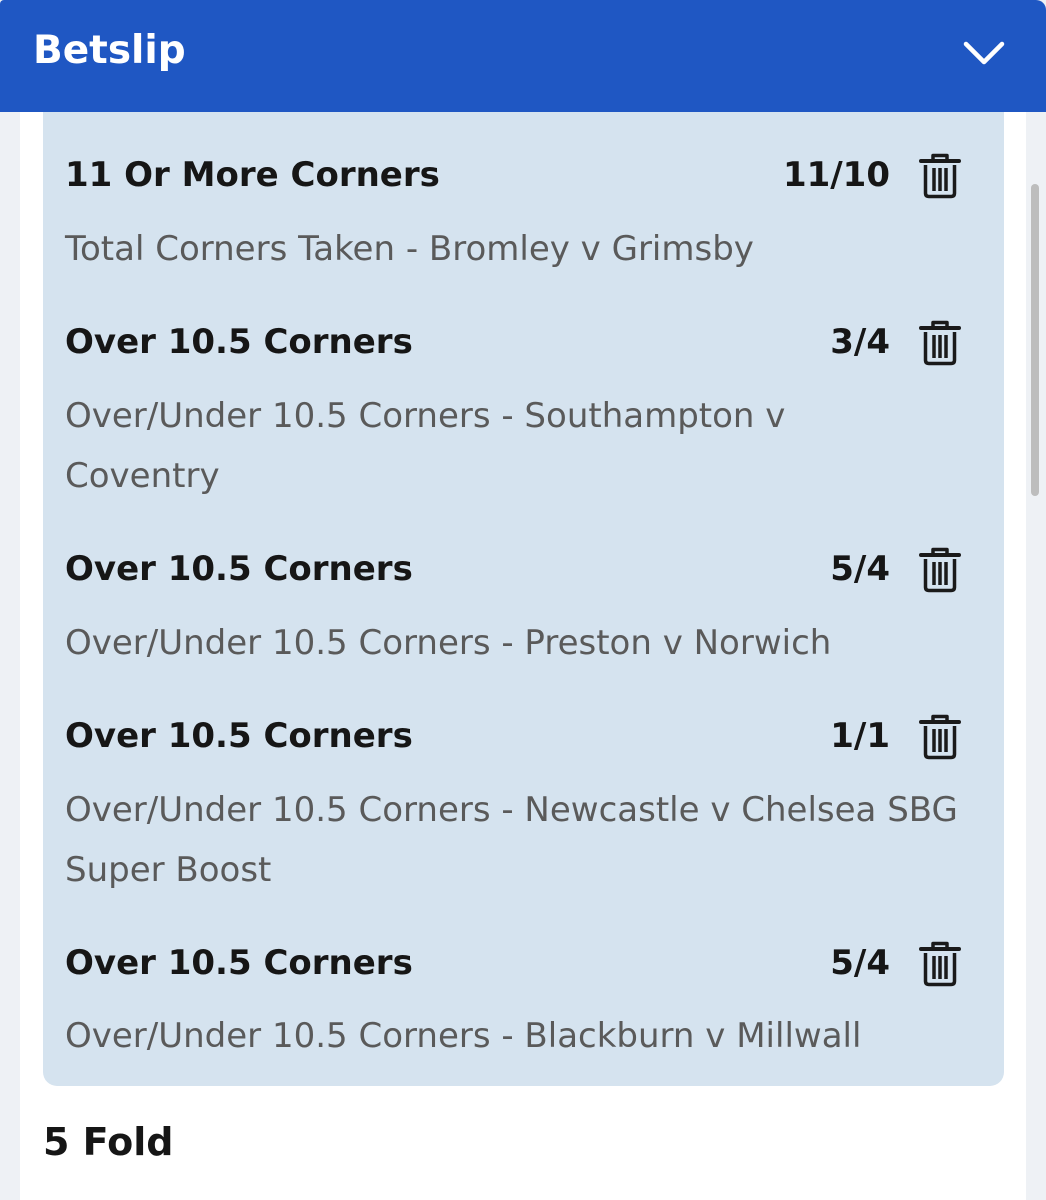 This screenshot has width=1046, height=1200. Describe the element at coordinates (523, 56) in the screenshot. I see `betslip-header: Betslip` at that location.